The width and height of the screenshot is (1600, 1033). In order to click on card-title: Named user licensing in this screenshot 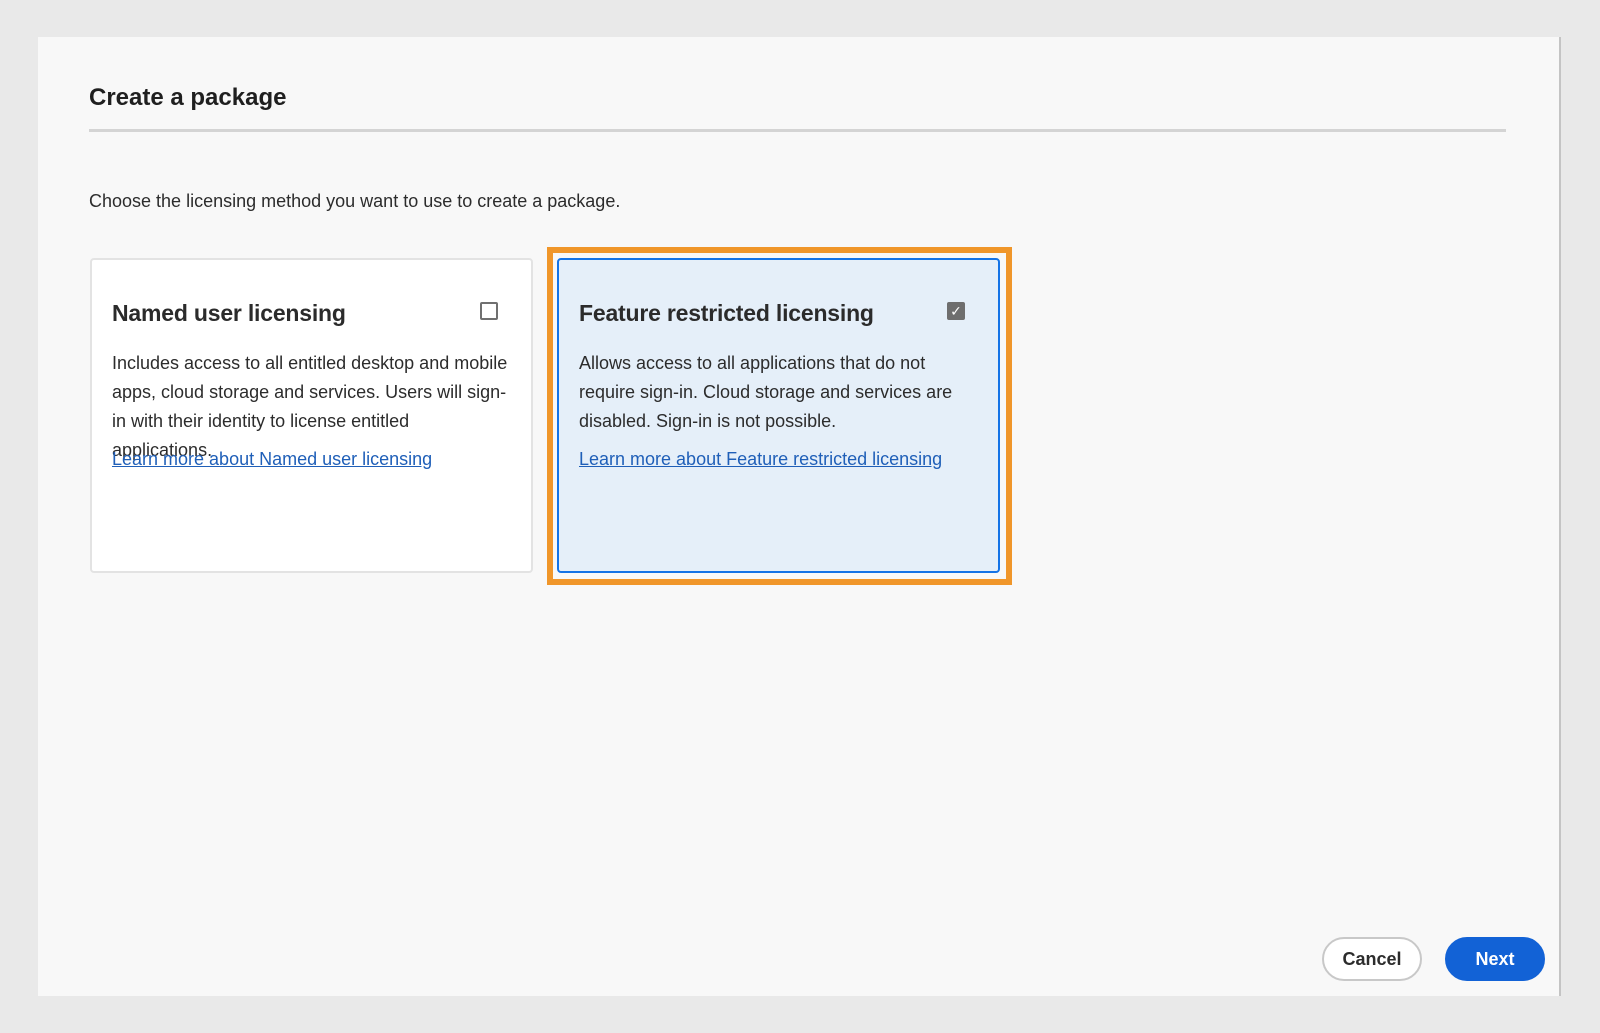, I will do `click(229, 313)`.